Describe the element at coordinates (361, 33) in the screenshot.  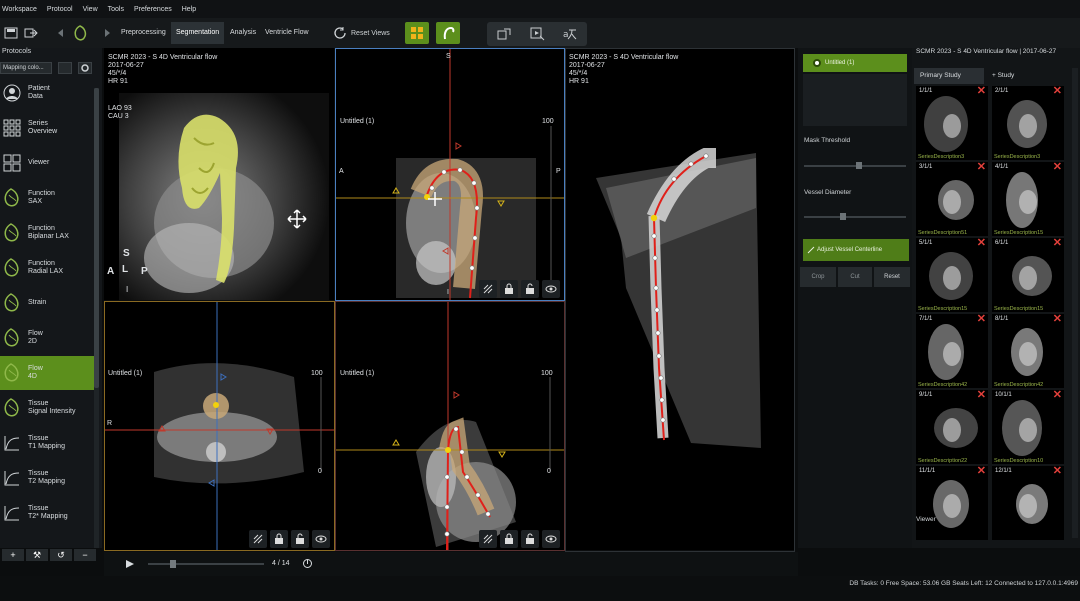
I see `reset-views-button: Reset Views` at that location.